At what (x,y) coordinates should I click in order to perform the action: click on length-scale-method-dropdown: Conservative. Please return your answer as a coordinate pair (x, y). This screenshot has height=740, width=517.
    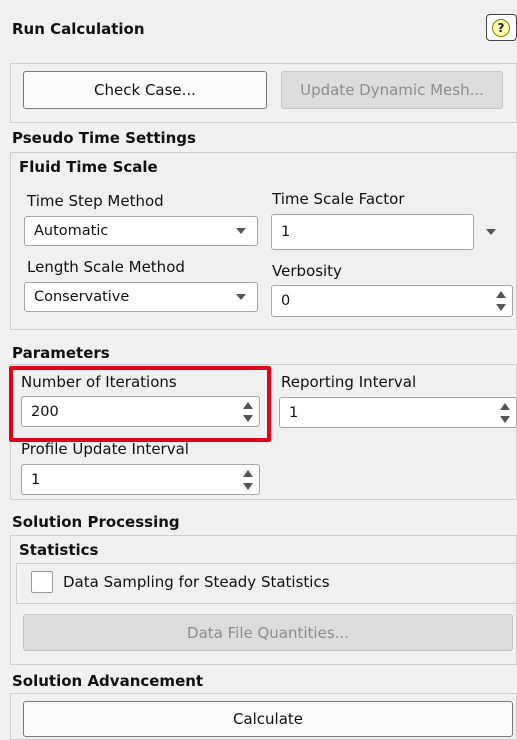
    Looking at the image, I should click on (141, 297).